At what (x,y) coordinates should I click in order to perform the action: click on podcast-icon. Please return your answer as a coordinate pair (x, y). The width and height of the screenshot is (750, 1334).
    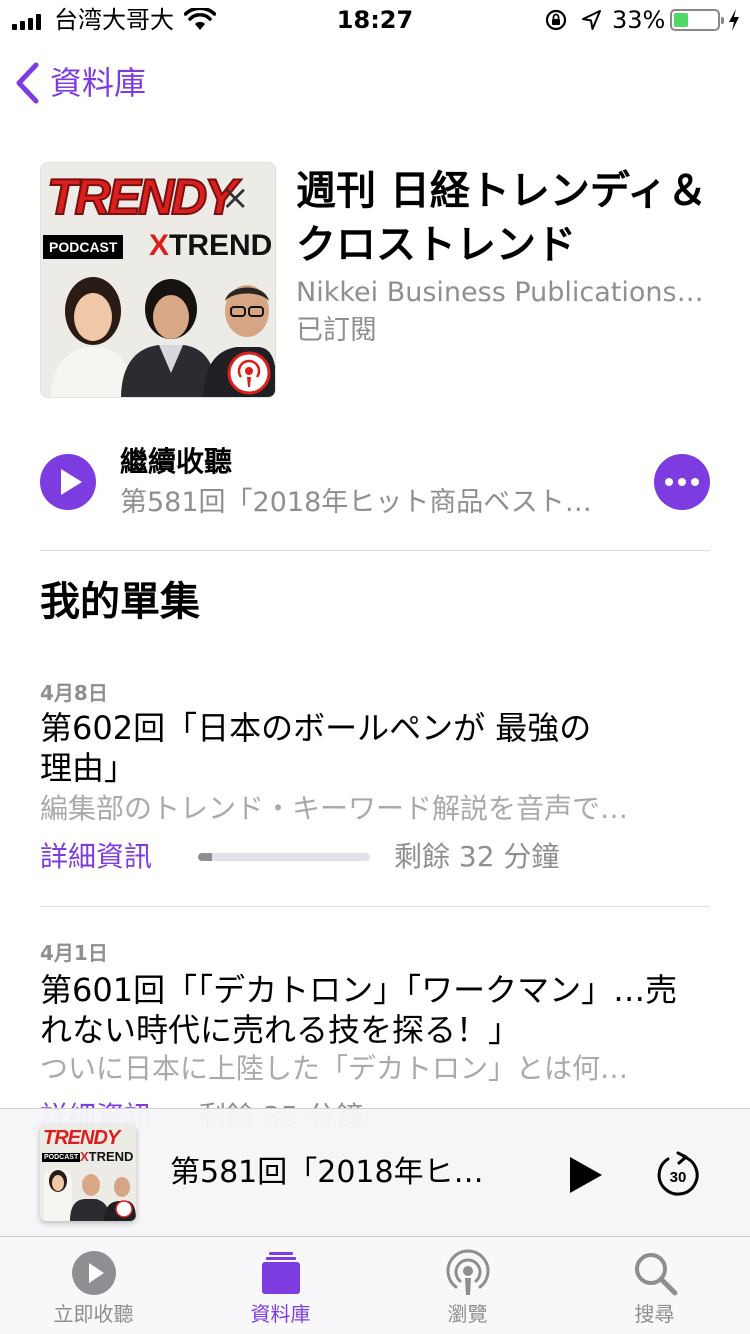
    Looking at the image, I should click on (468, 1272).